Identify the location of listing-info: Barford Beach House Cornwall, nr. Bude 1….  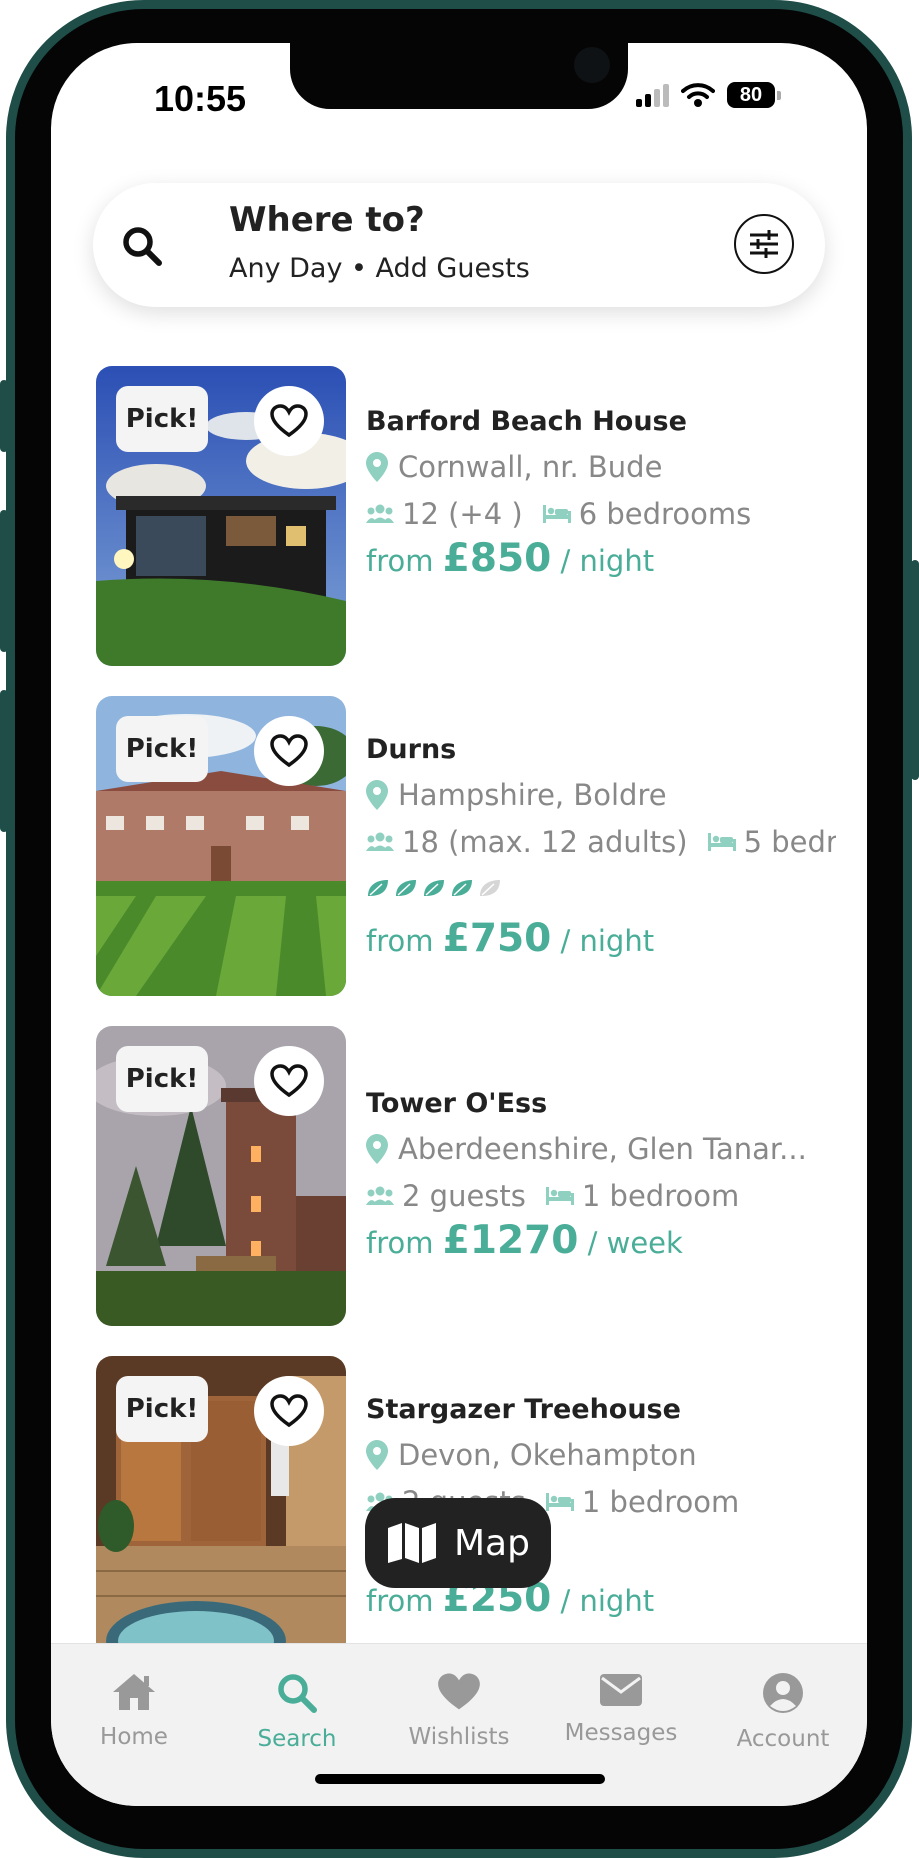
(601, 516).